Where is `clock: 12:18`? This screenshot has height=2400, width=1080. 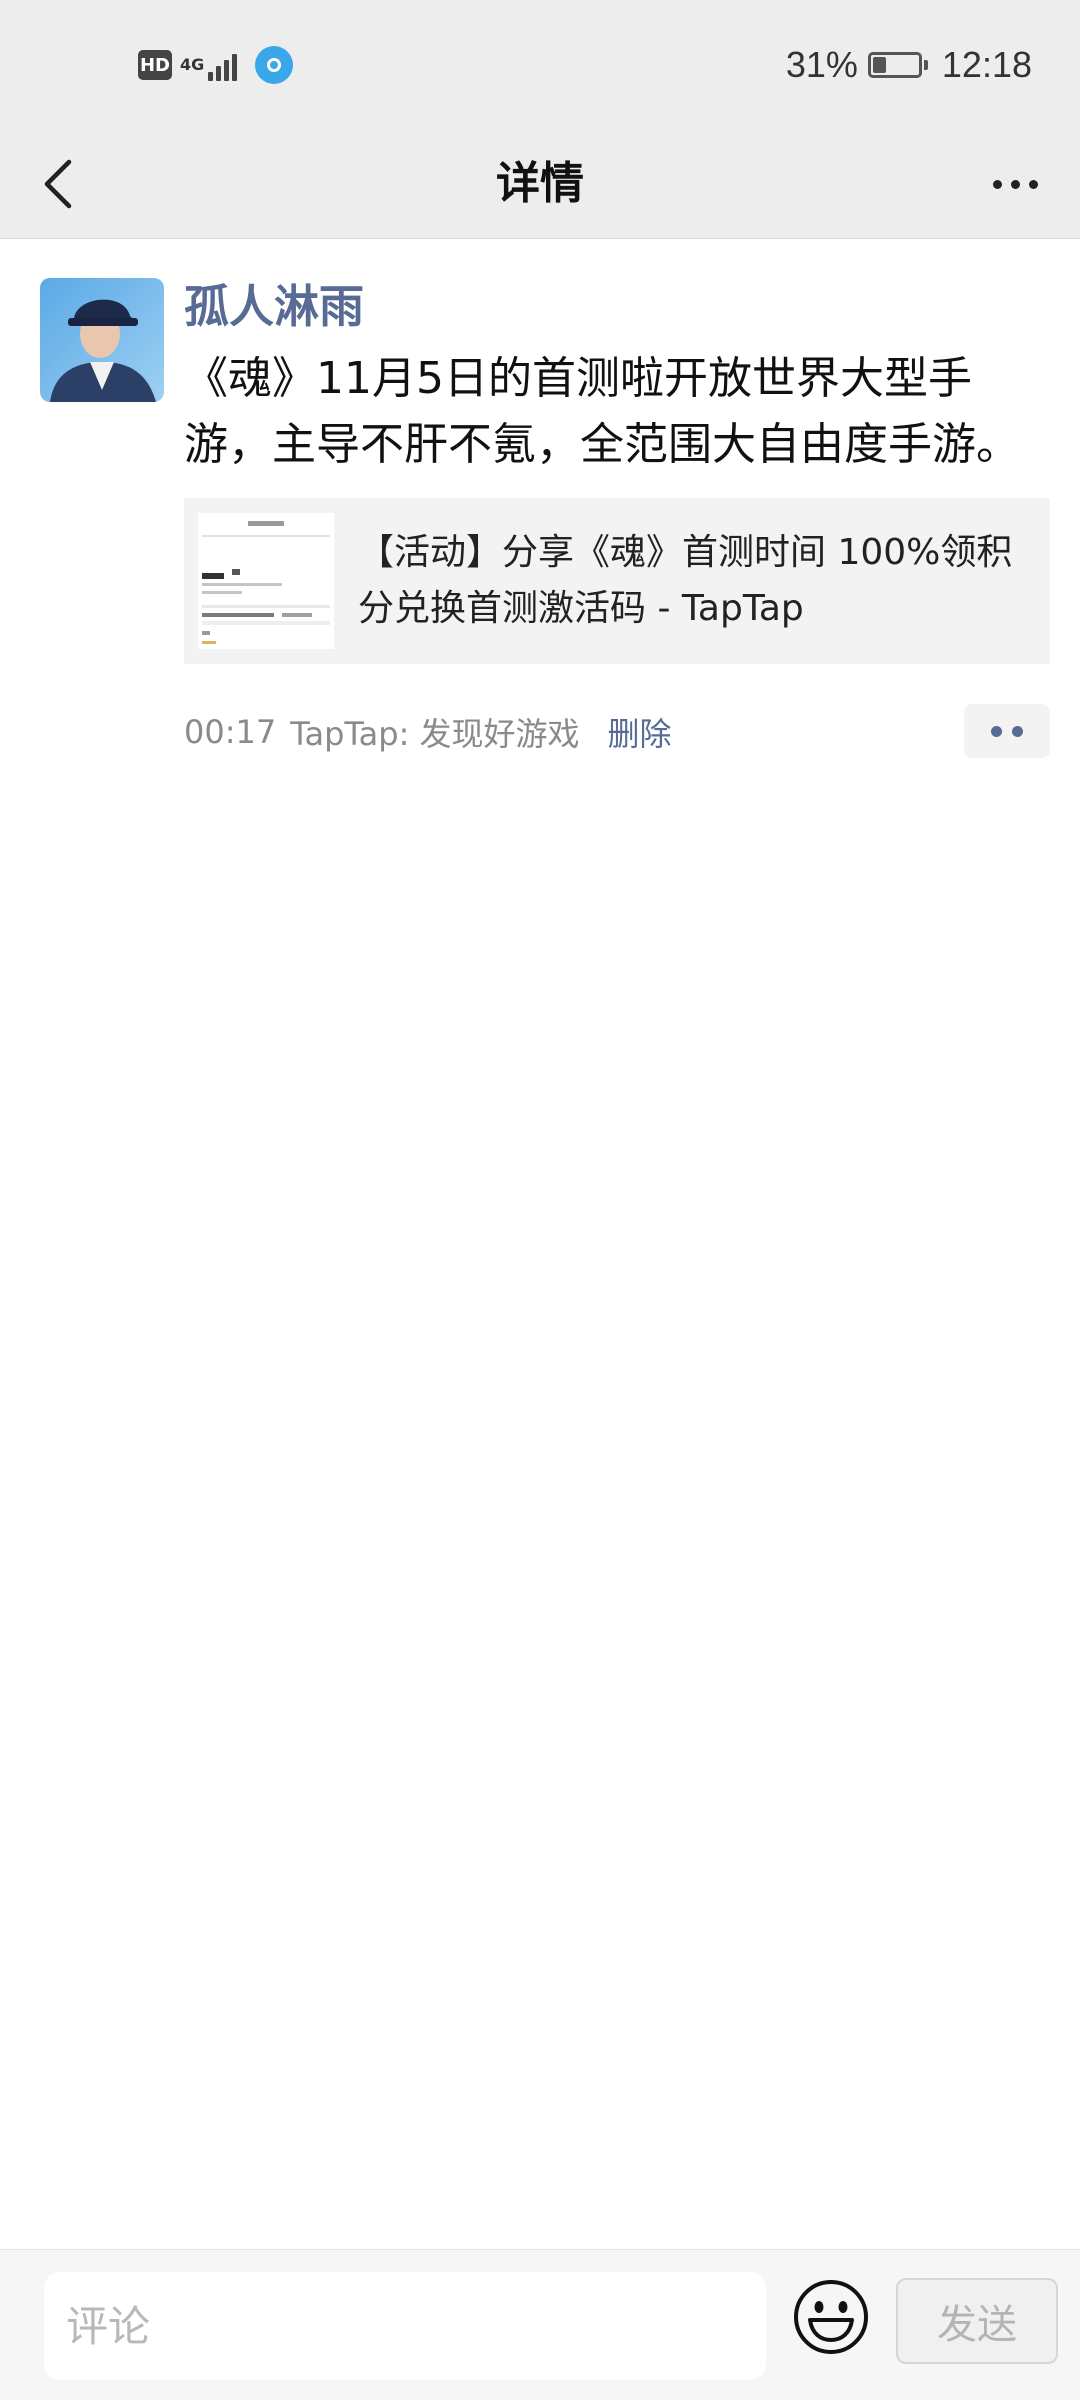 clock: 12:18 is located at coordinates (986, 64).